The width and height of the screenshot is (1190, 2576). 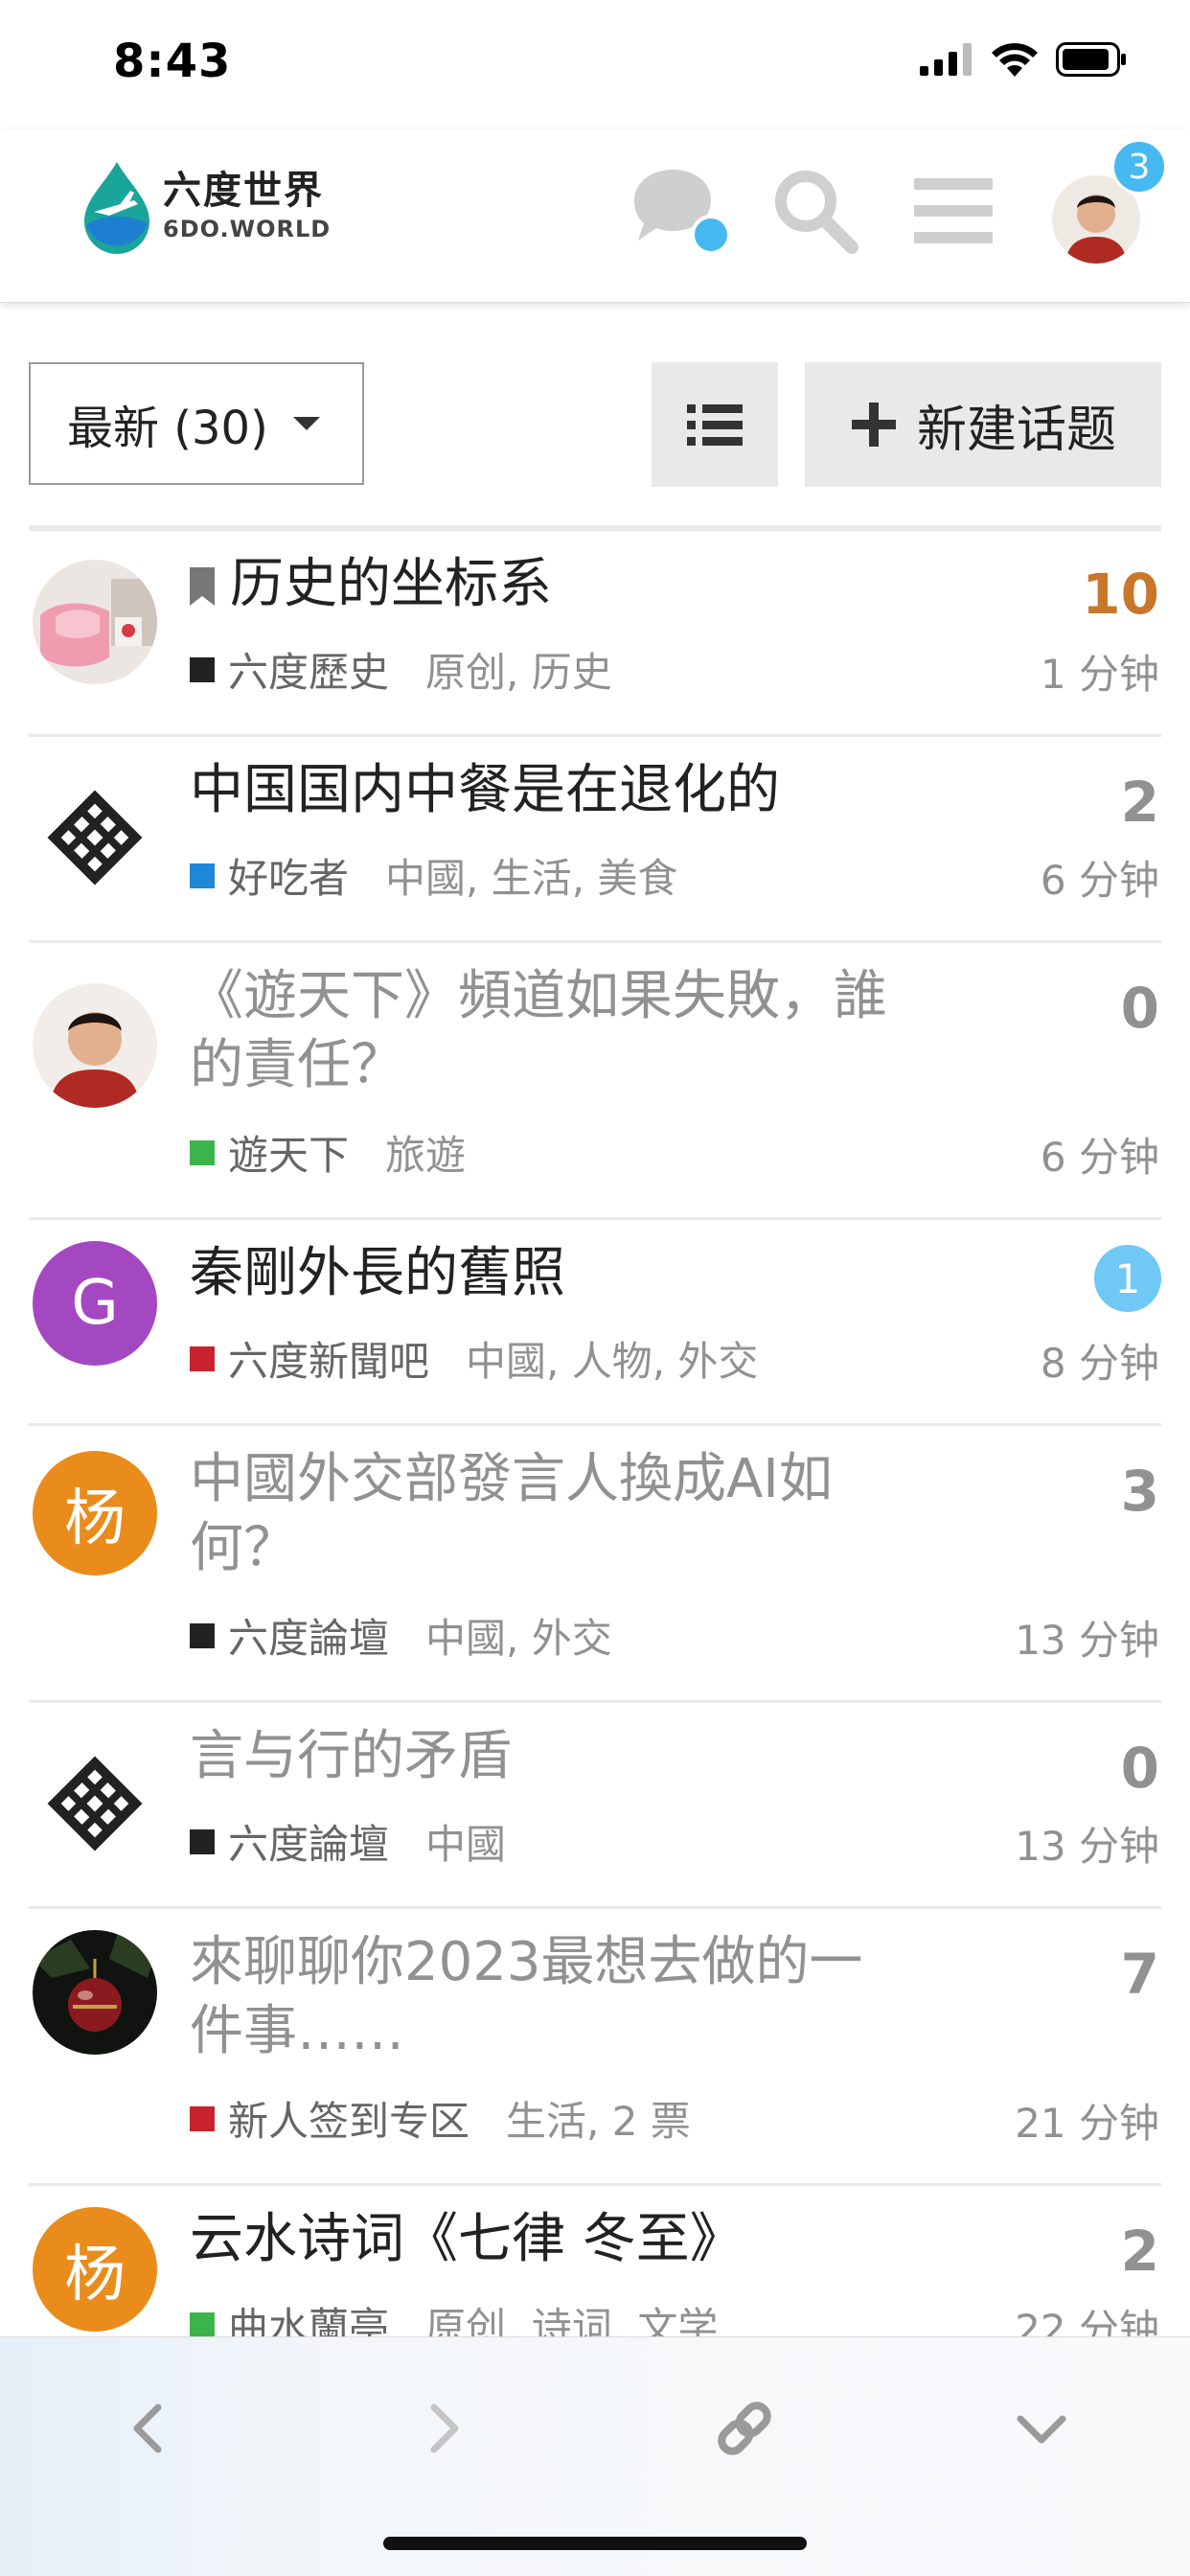 What do you see at coordinates (117, 208) in the screenshot?
I see `logo-mark-icon` at bounding box center [117, 208].